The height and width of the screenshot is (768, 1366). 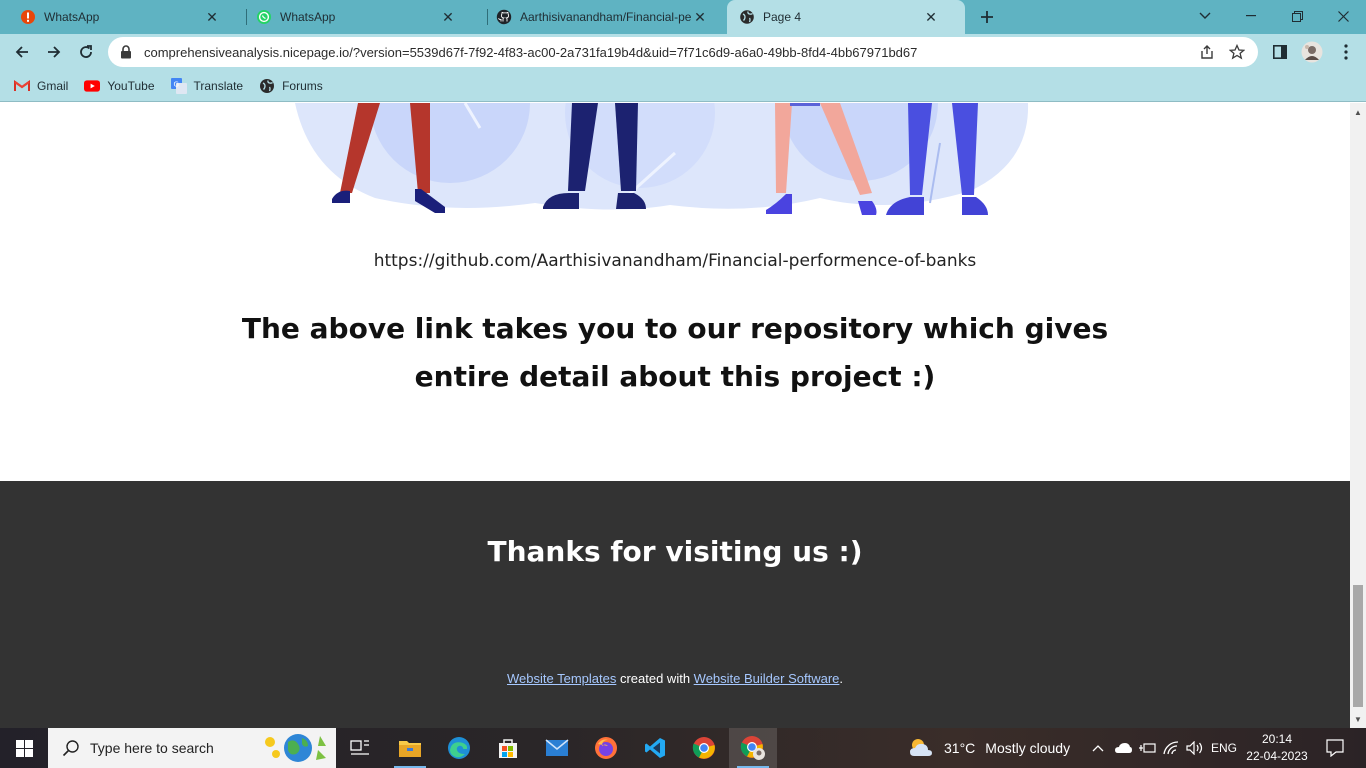 I want to click on lock-icon, so click(x=127, y=52).